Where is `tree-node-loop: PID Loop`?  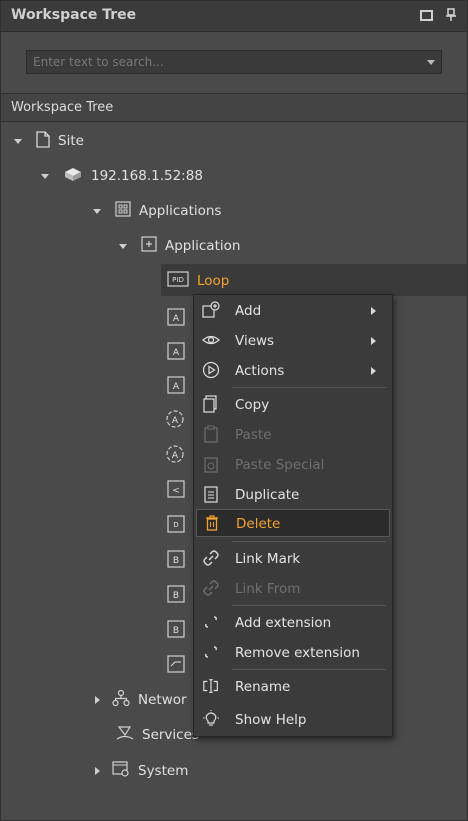
tree-node-loop: PID Loop is located at coordinates (198, 281).